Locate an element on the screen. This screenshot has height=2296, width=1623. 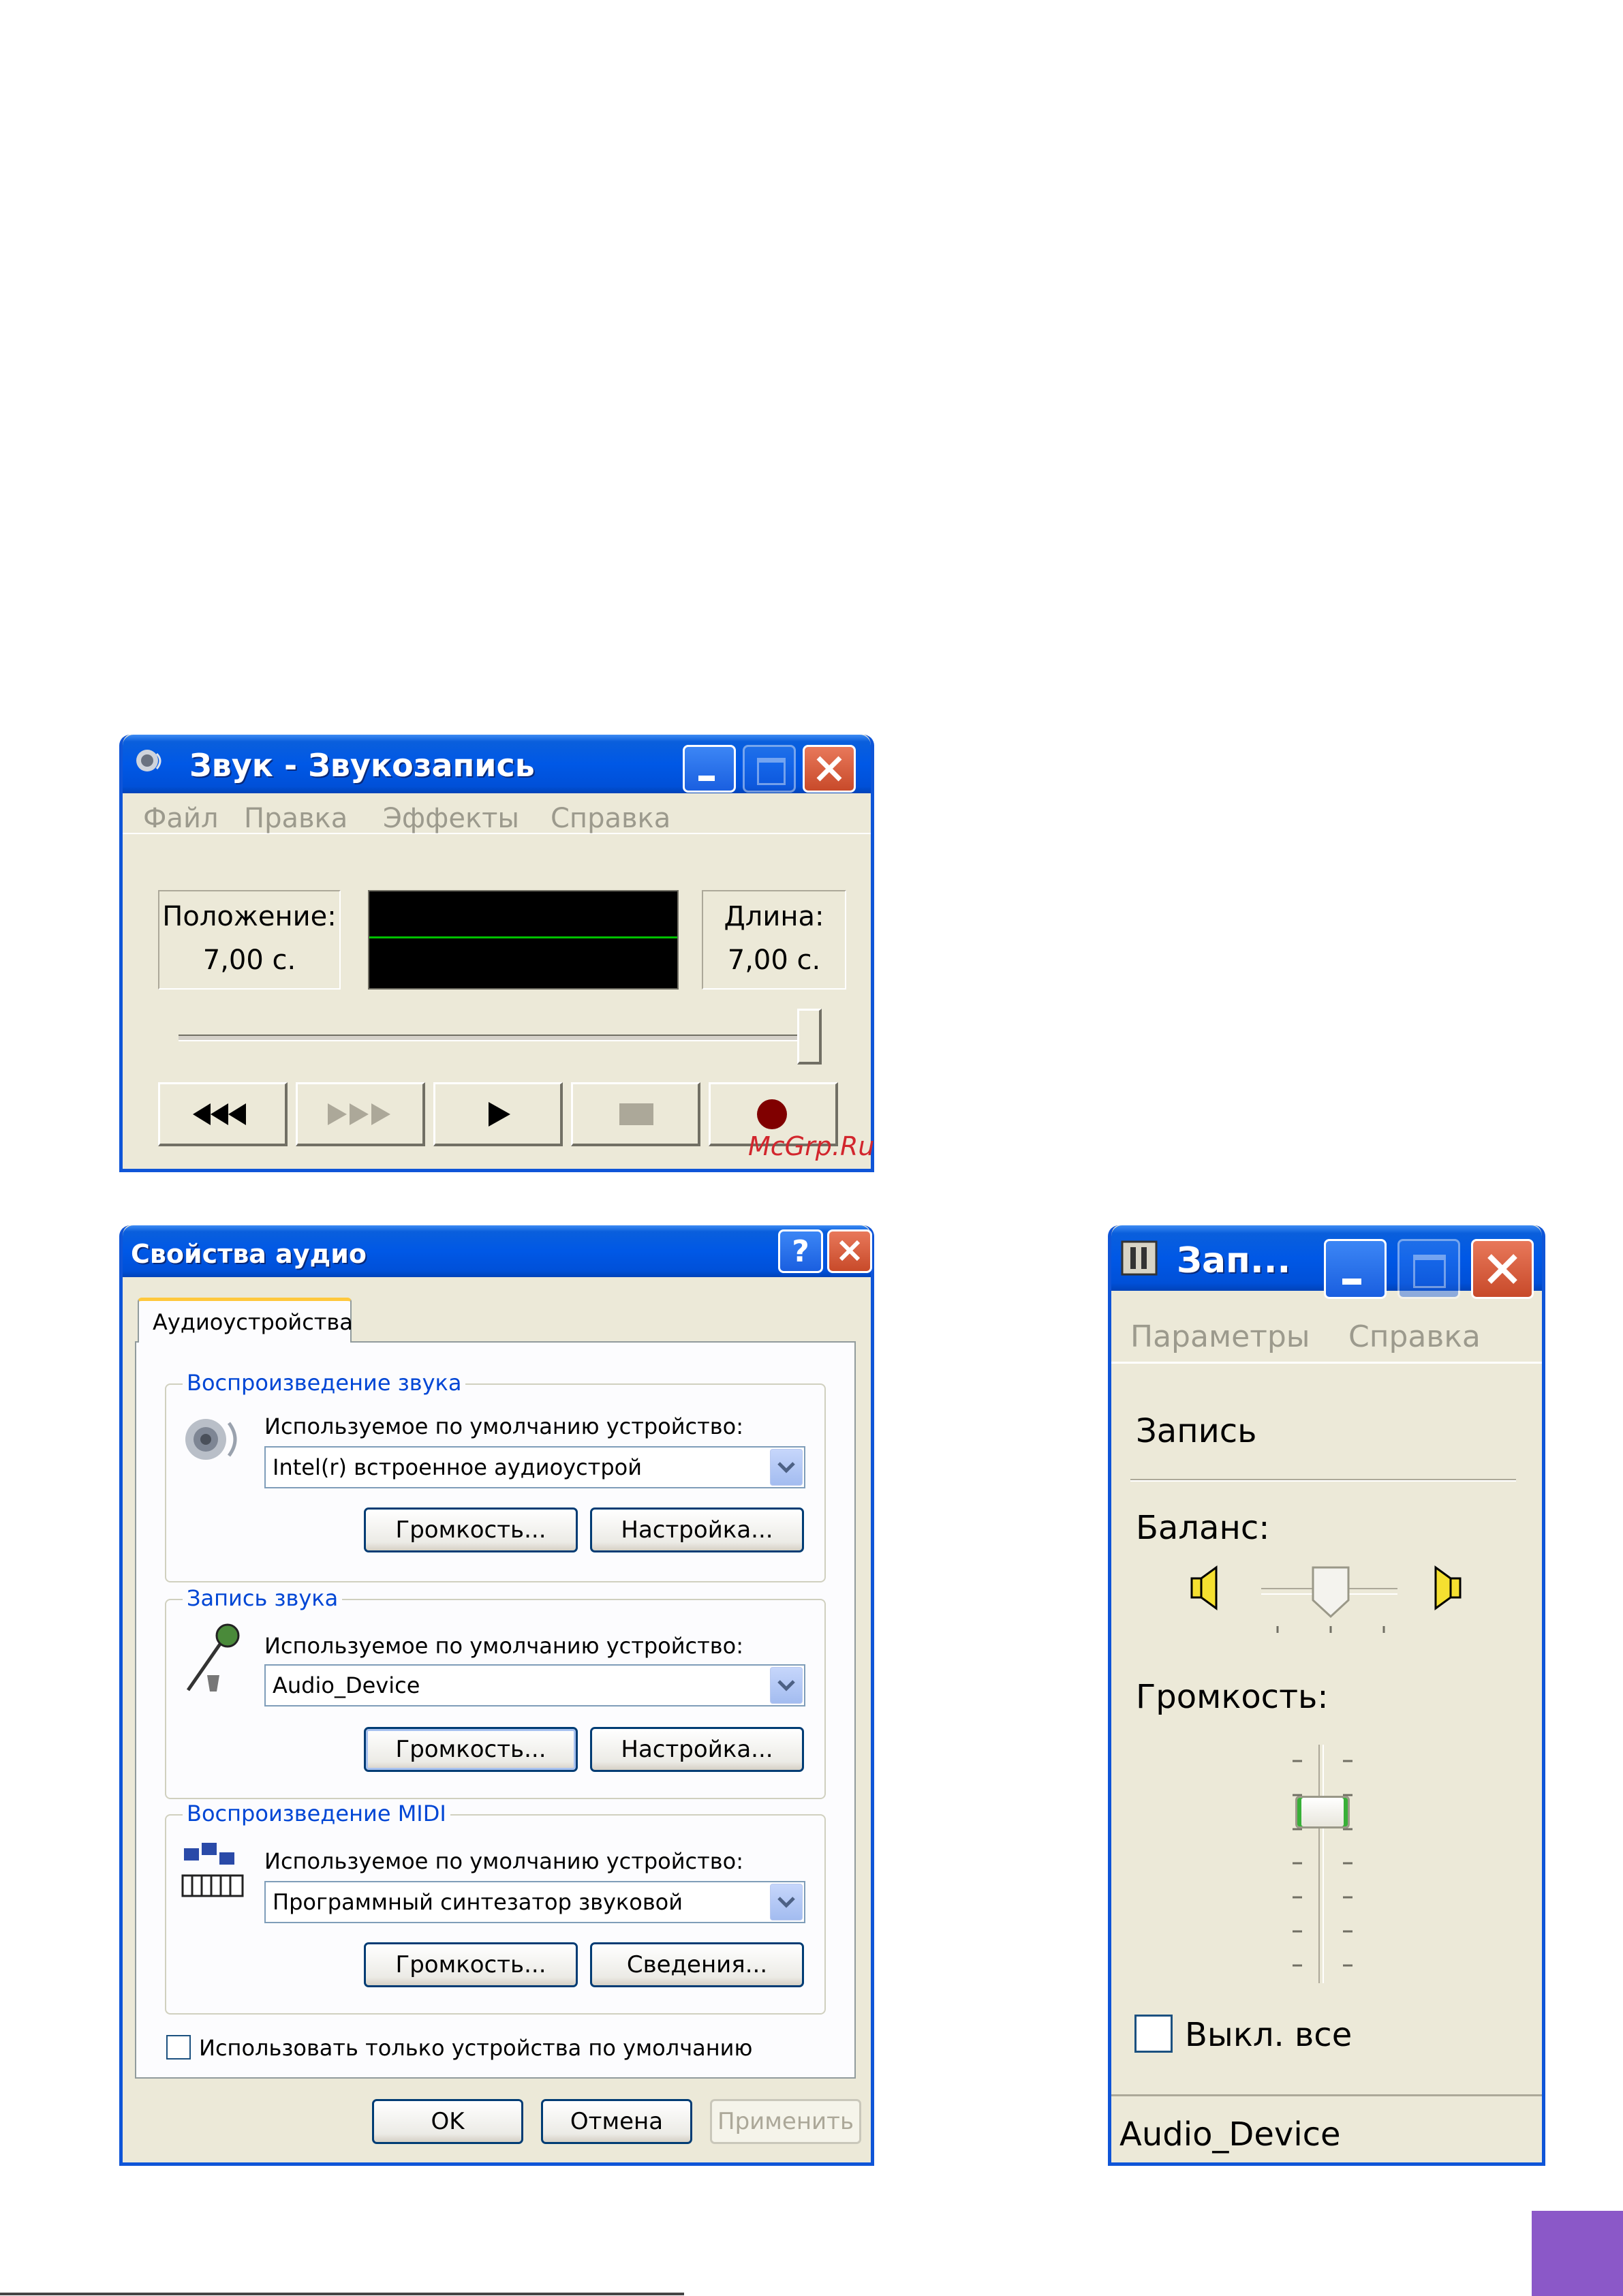
mixer-section-title: Запись is located at coordinates (1196, 1431).